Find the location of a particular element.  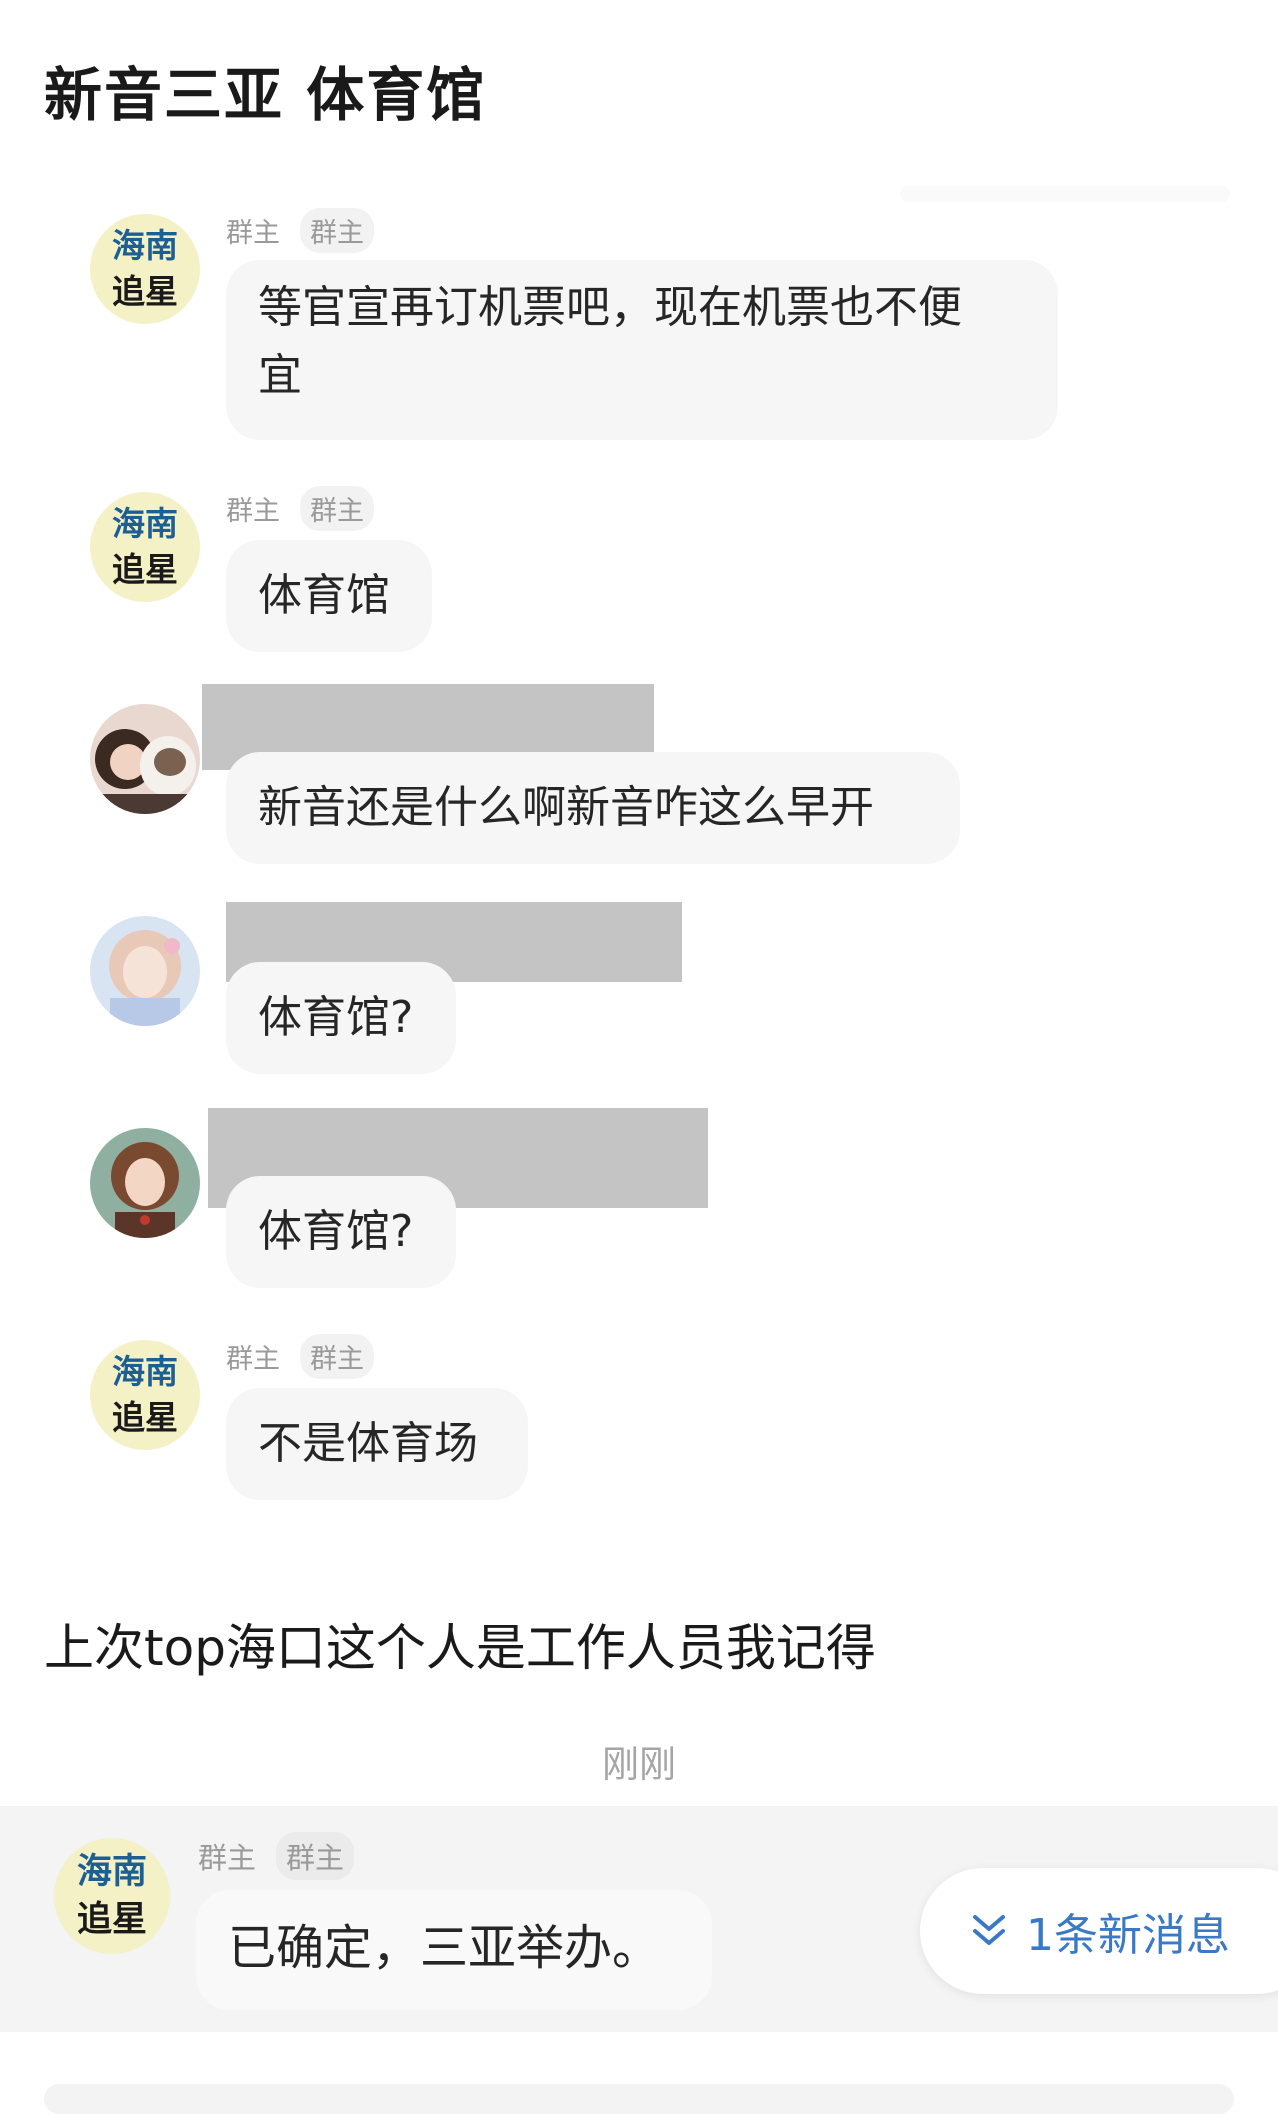

message-text: 已确定，三亚举办。 is located at coordinates (444, 1948).